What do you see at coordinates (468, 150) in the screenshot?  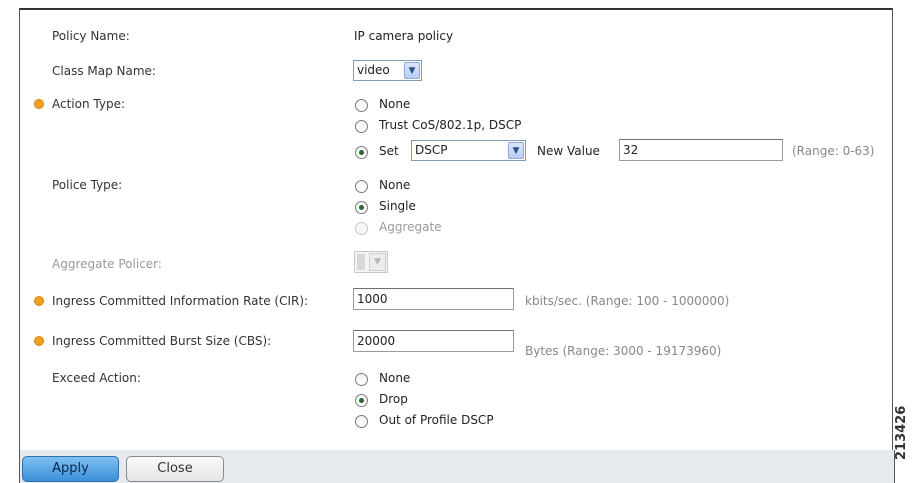 I see `set-field-select: DSCP ▼` at bounding box center [468, 150].